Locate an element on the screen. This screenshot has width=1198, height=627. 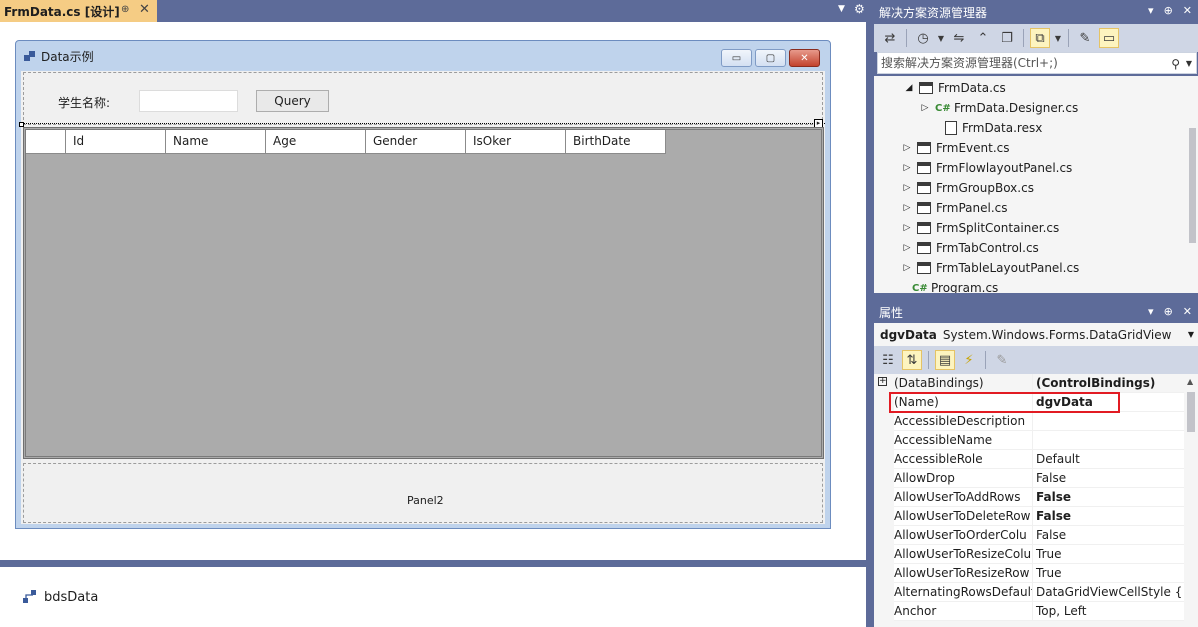
horizontal-splitter is located at coordinates (1036, 297).